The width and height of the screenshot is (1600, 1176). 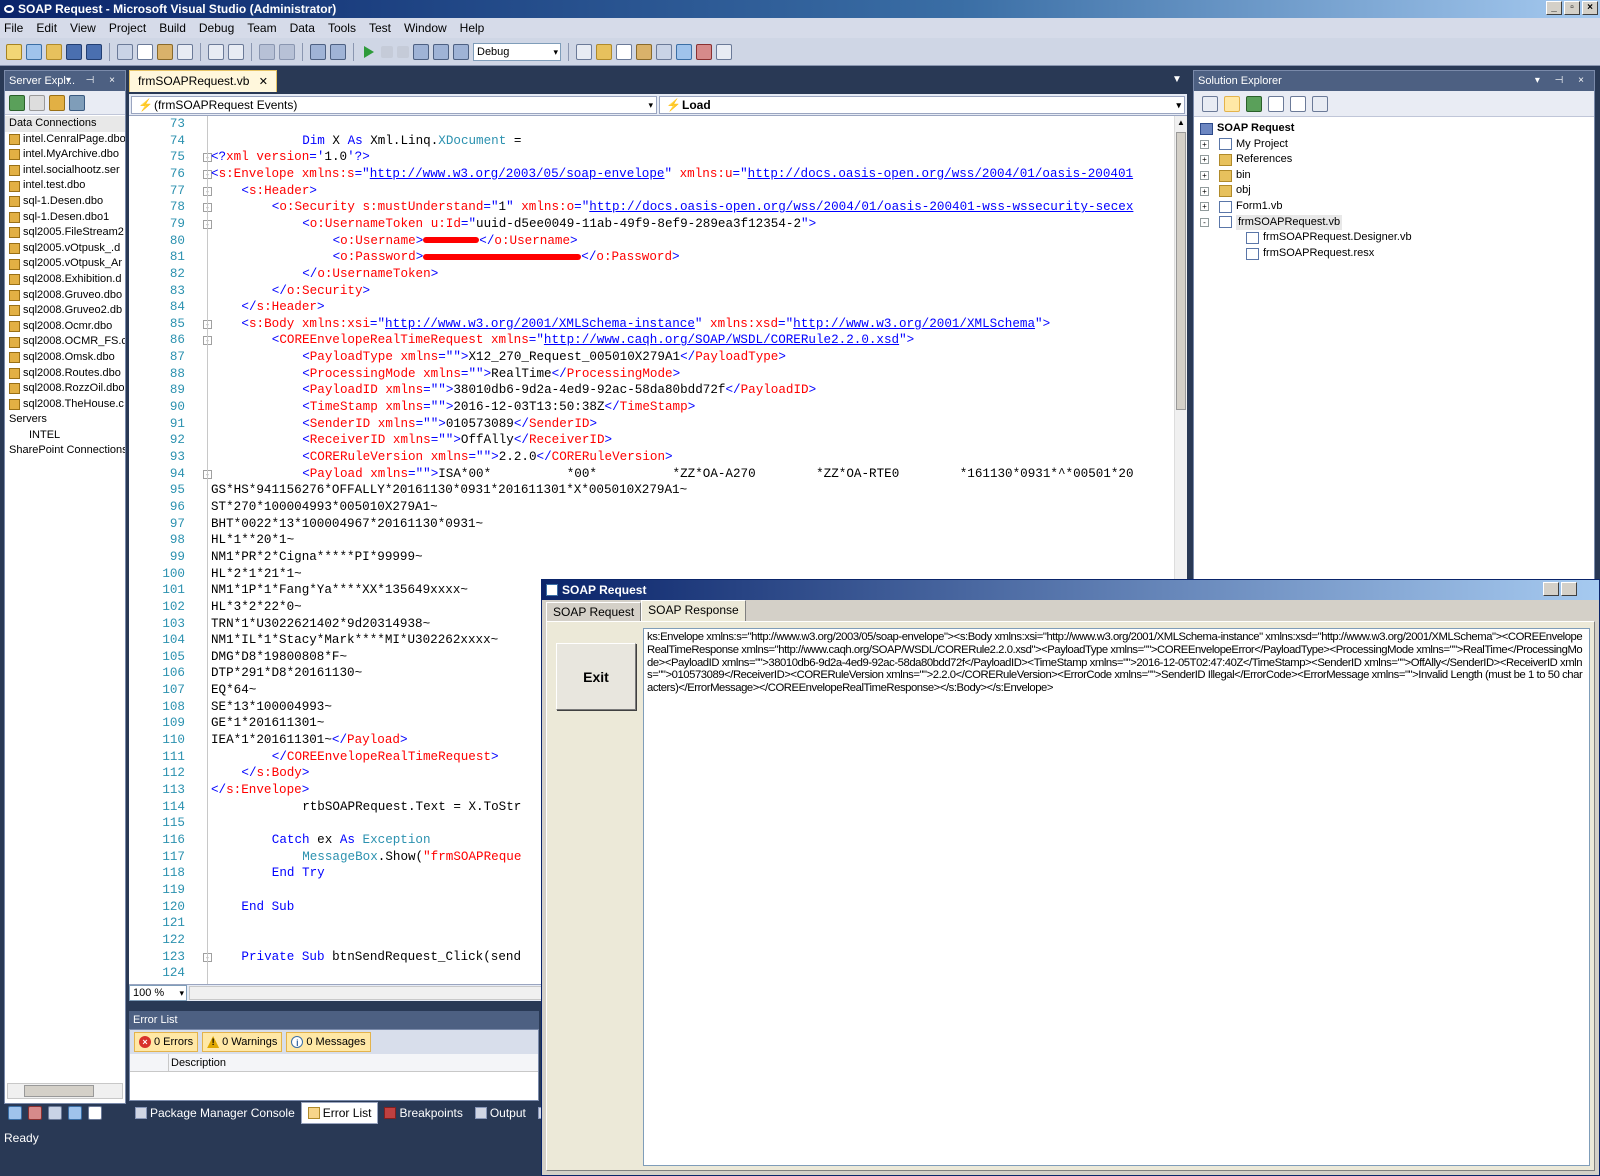 What do you see at coordinates (425, 28) in the screenshot?
I see `menu-window: Window` at bounding box center [425, 28].